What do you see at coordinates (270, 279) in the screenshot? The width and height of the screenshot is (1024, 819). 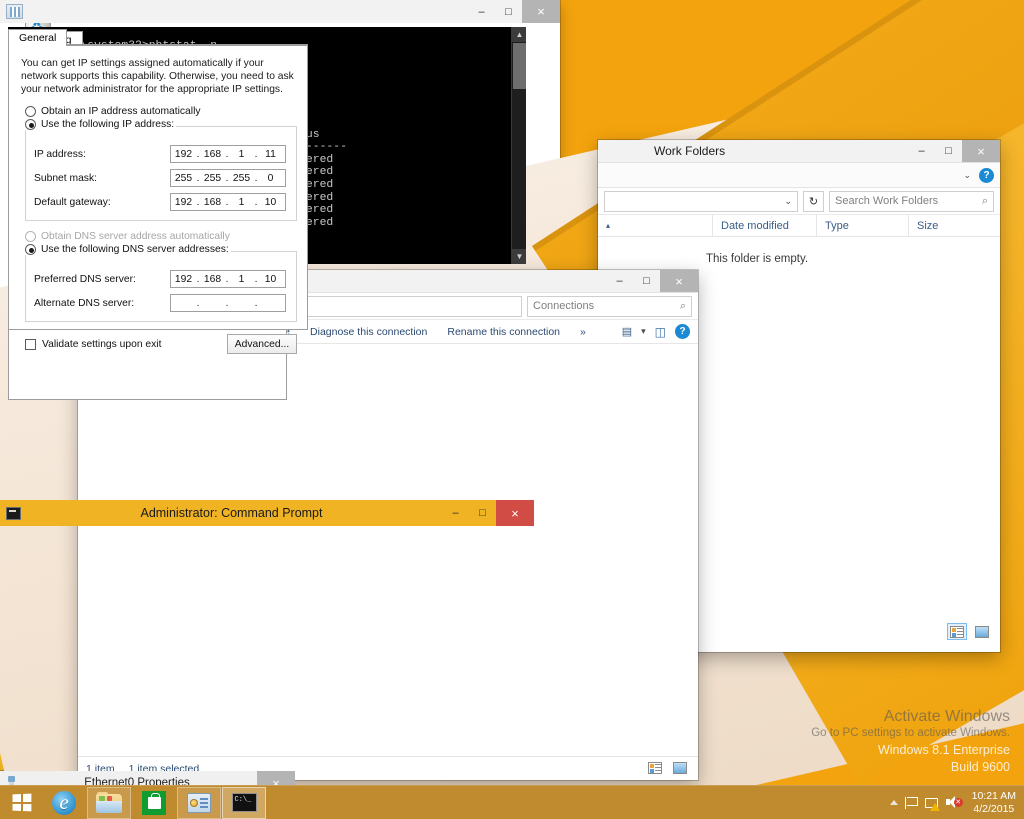 I see `pdns-octet-4: 10` at bounding box center [270, 279].